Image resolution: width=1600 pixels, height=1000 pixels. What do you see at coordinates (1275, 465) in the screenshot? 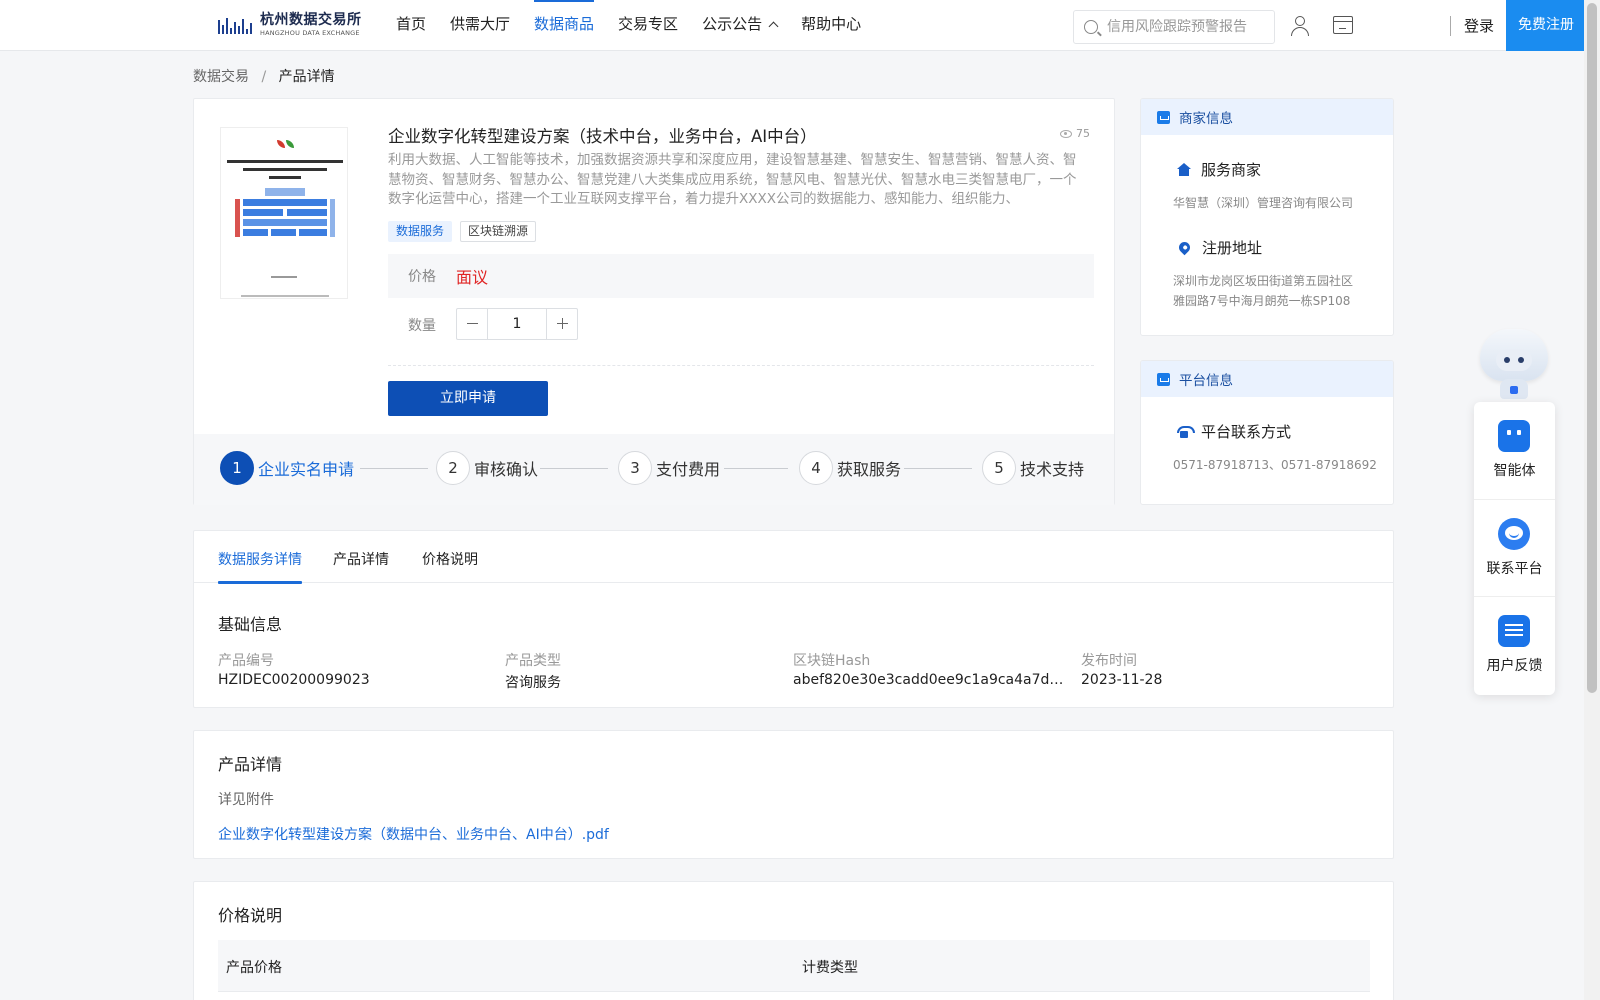
I see `platform-contact-phones: 0571-87918713、0571-87918692` at bounding box center [1275, 465].